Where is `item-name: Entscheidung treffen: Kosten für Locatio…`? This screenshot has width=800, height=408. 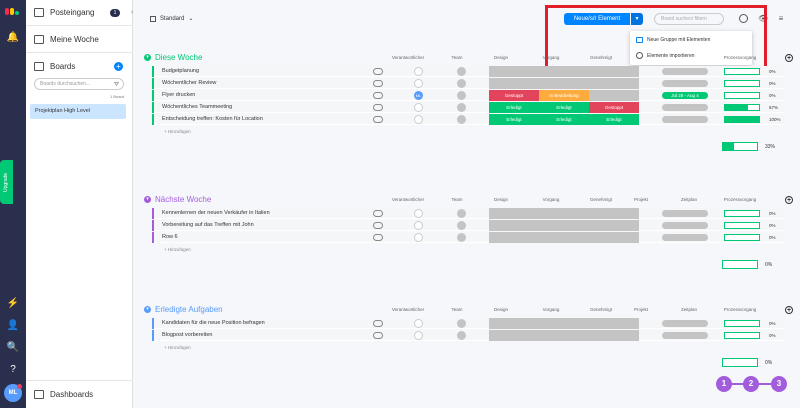
item-name: Entscheidung treffen: Kosten für Locatio… is located at coordinates (212, 119).